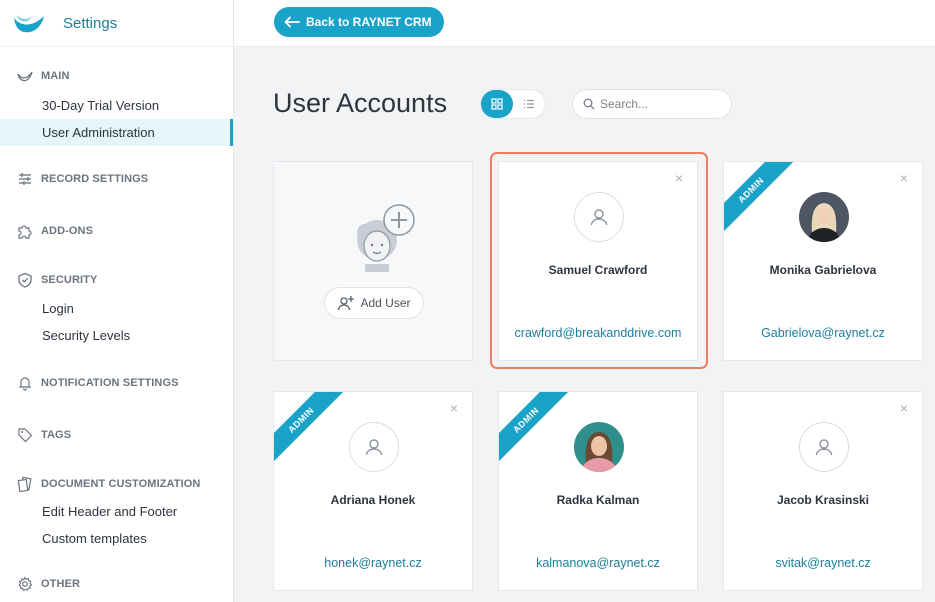 This screenshot has height=602, width=935. What do you see at coordinates (116, 231) in the screenshot?
I see `section-add-ons: ADD-ONS` at bounding box center [116, 231].